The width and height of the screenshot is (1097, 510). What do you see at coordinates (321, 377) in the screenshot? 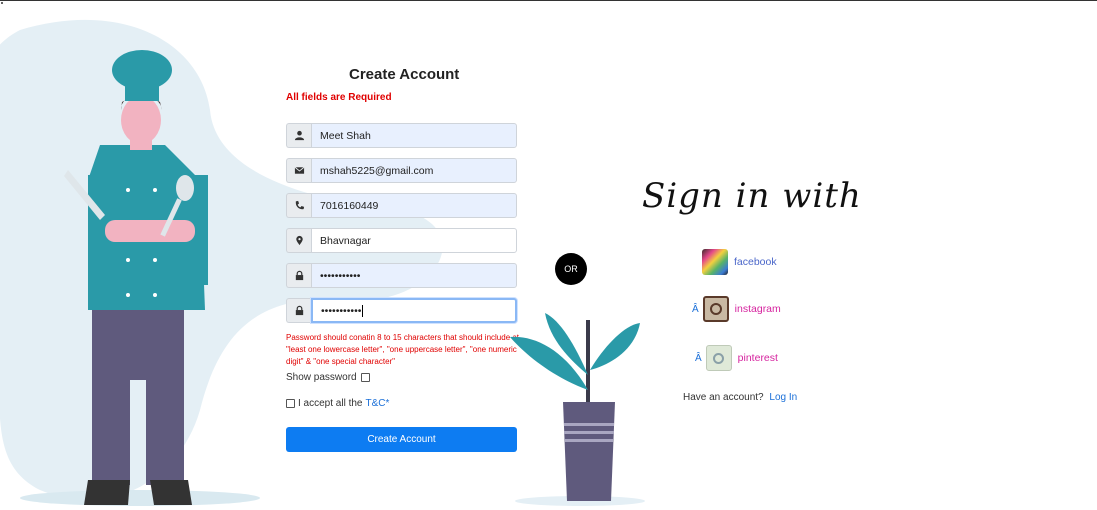
I see `show-password-label: Show password` at bounding box center [321, 377].